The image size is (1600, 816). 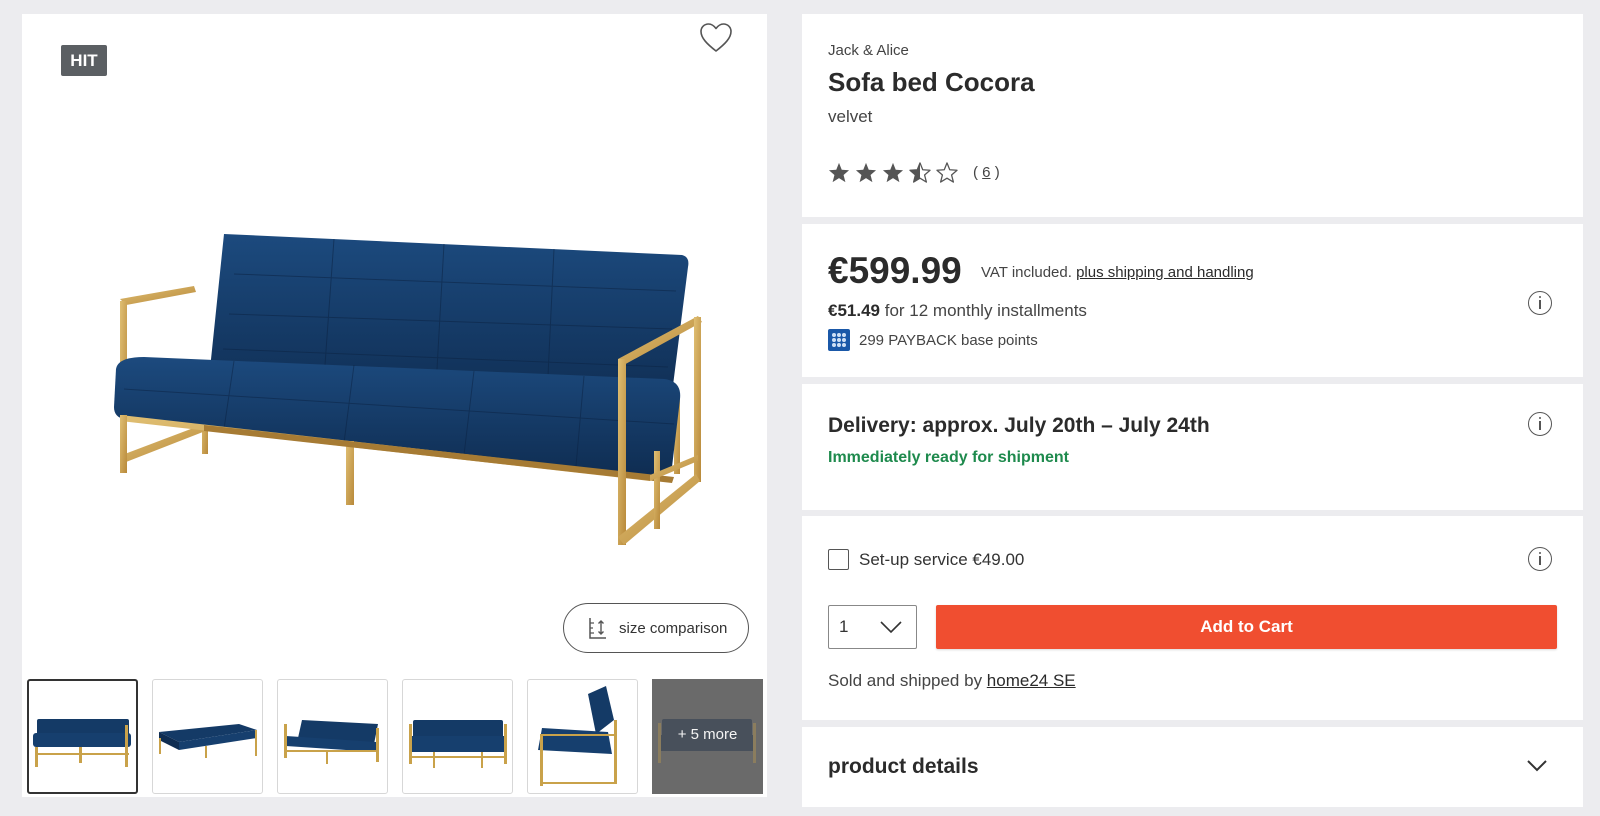 What do you see at coordinates (844, 626) in the screenshot?
I see `quantity-value: 1` at bounding box center [844, 626].